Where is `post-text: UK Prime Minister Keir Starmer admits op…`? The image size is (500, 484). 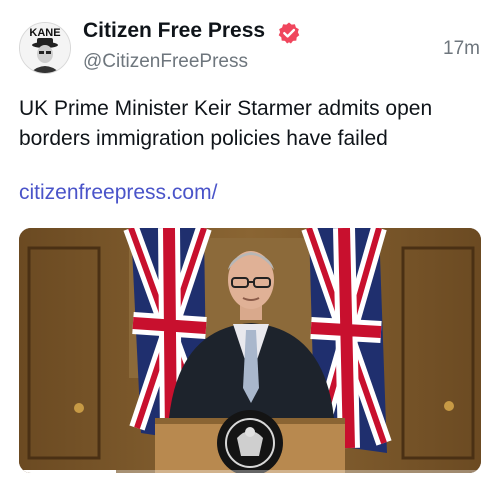 post-text: UK Prime Minister Keir Starmer admits op… is located at coordinates (226, 123).